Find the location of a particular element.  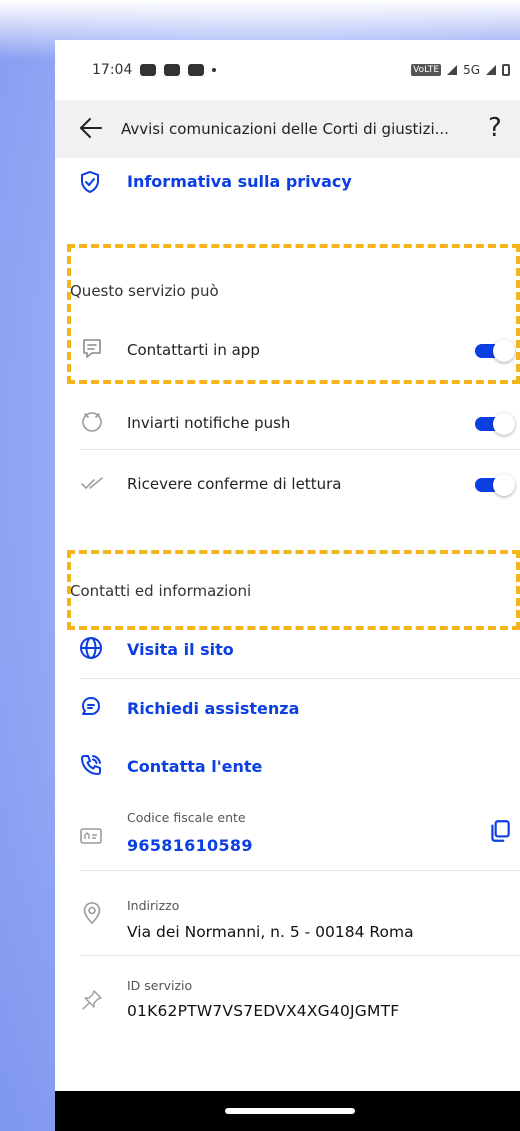

status-time: 17:04 is located at coordinates (112, 70).